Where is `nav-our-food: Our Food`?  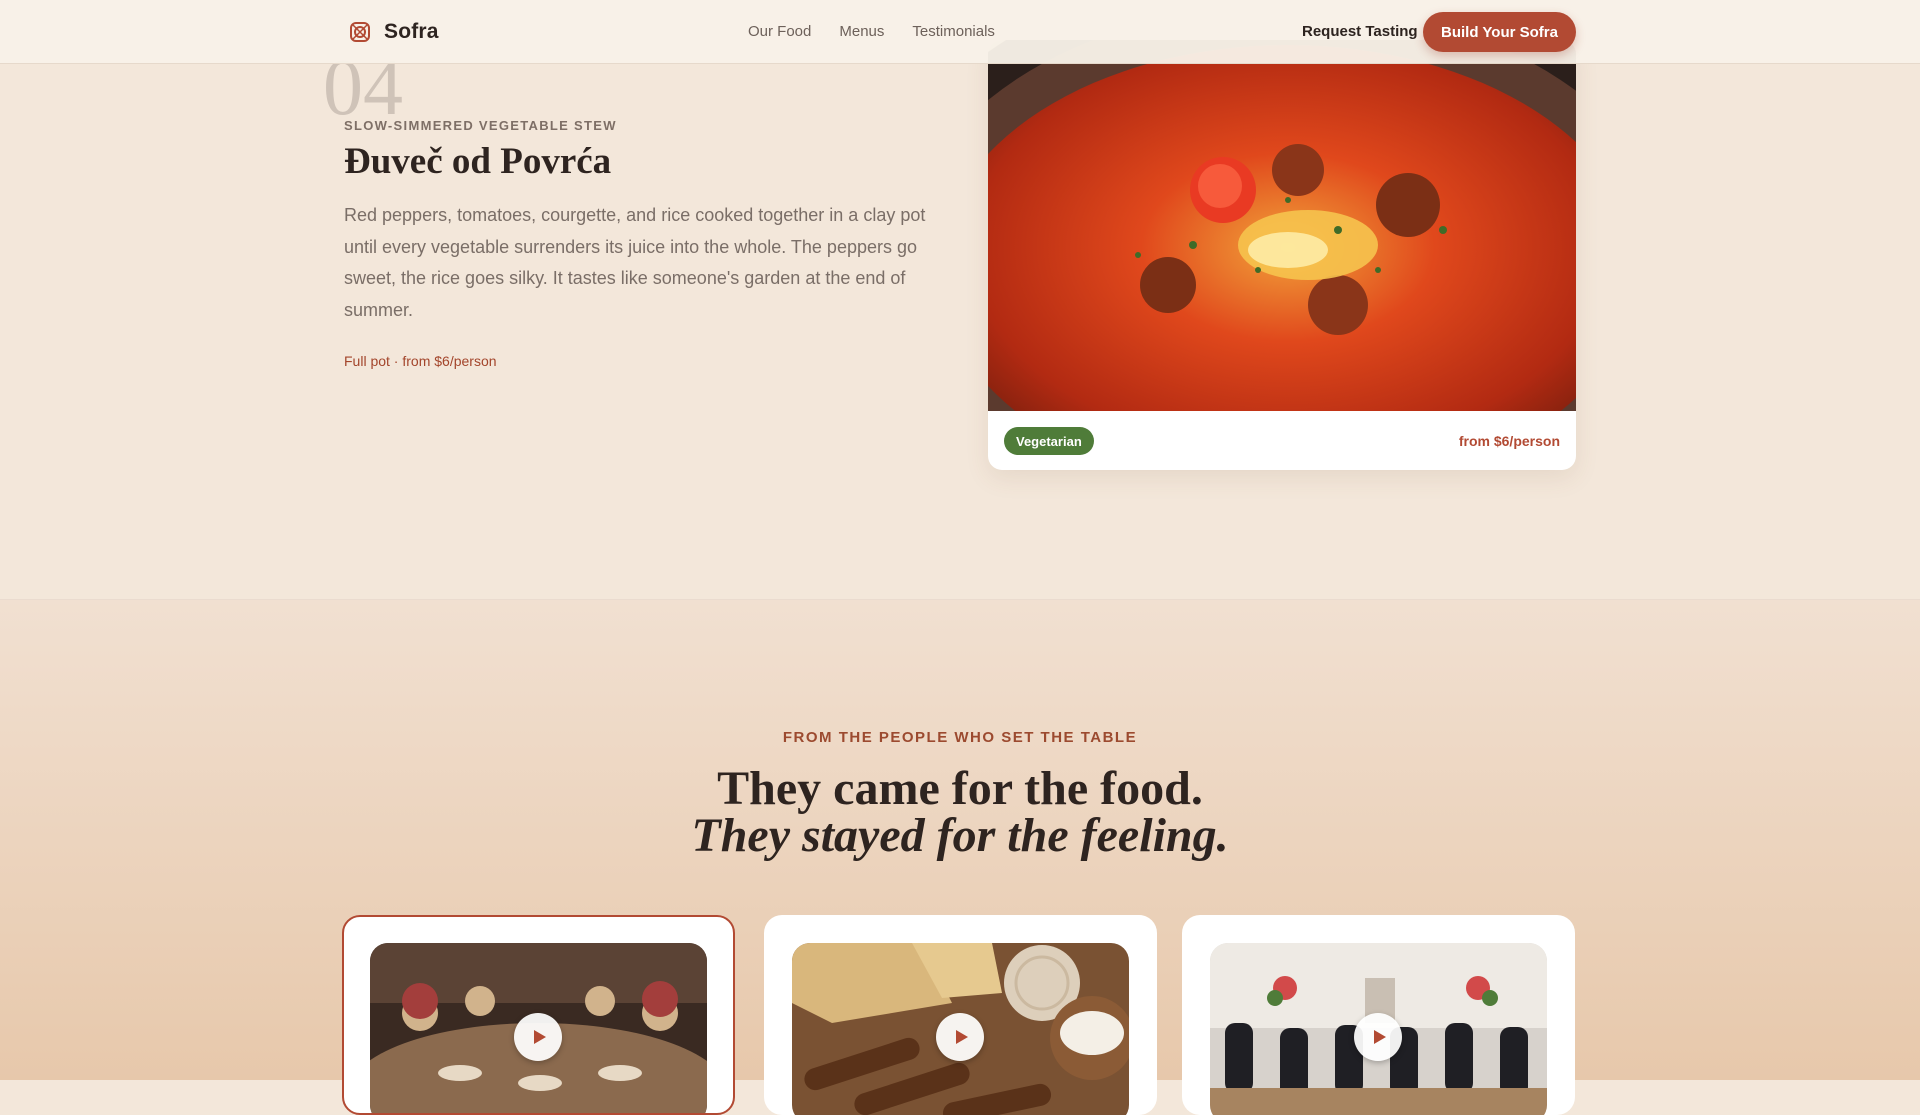
nav-our-food: Our Food is located at coordinates (779, 31).